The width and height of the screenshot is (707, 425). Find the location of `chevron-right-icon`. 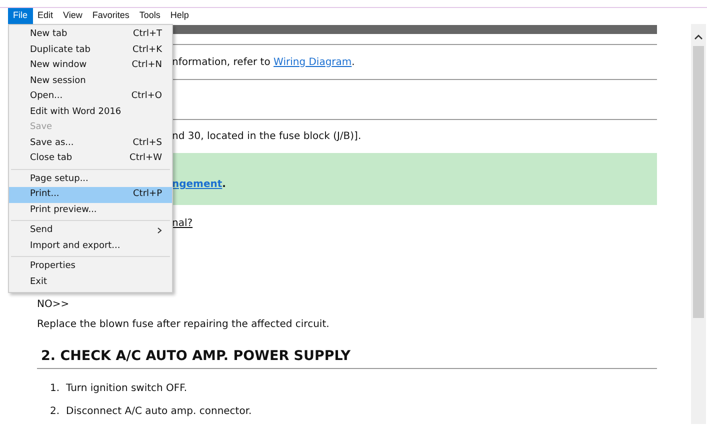

chevron-right-icon is located at coordinates (159, 230).